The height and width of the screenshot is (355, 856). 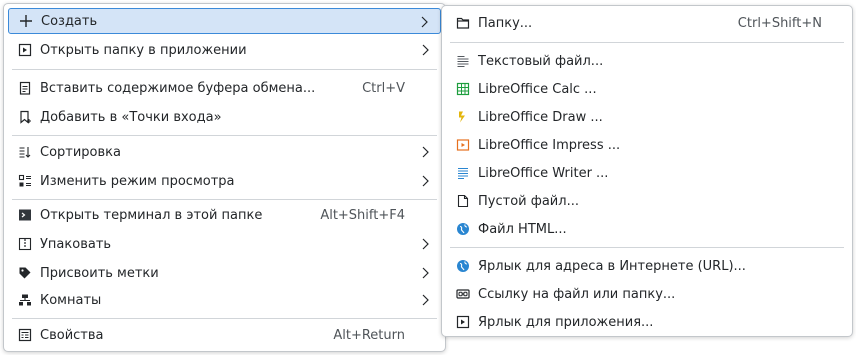 I want to click on menu-item-properties: Свойства Alt+Return, so click(x=224, y=335).